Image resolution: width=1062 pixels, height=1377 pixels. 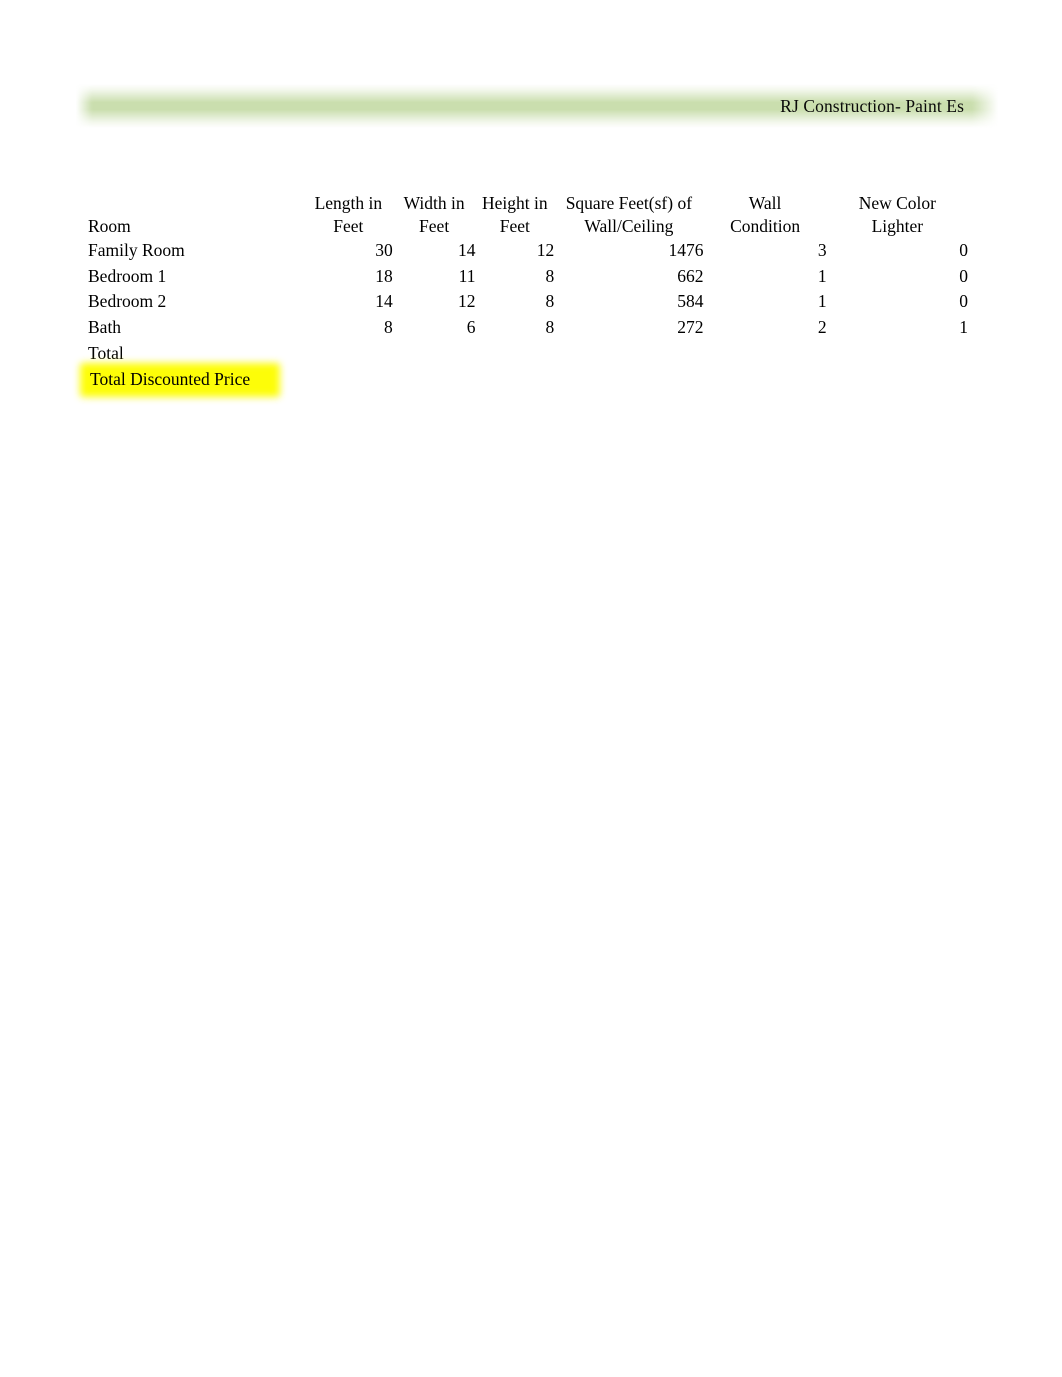 I want to click on table-row: Family Room 30 14 12 1476 3 0, so click(x=528, y=251).